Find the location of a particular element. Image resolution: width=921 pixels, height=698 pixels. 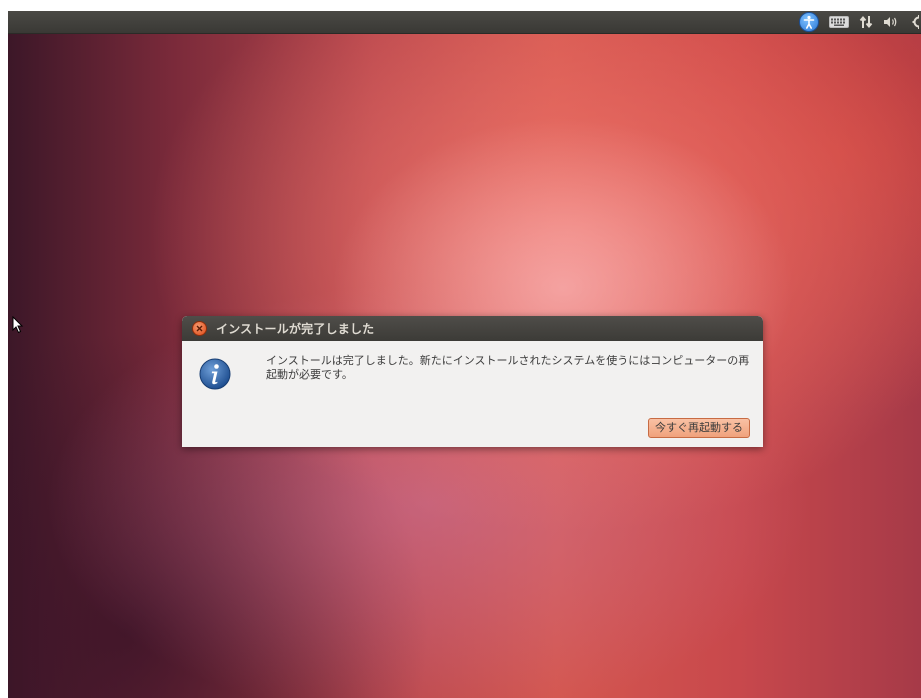

volume-icon is located at coordinates (891, 22).